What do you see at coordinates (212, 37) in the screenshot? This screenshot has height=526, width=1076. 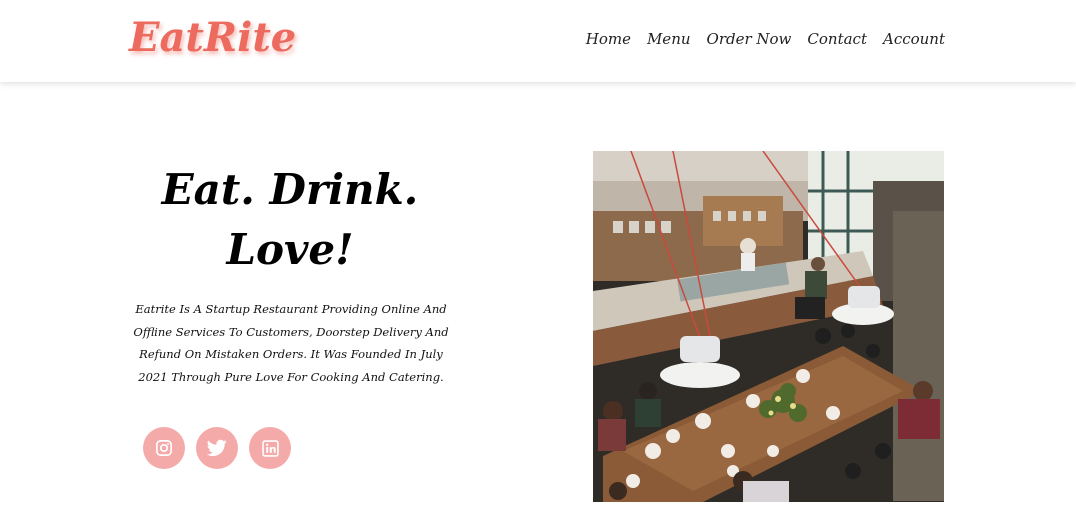 I see `brand-logo: EatRite` at bounding box center [212, 37].